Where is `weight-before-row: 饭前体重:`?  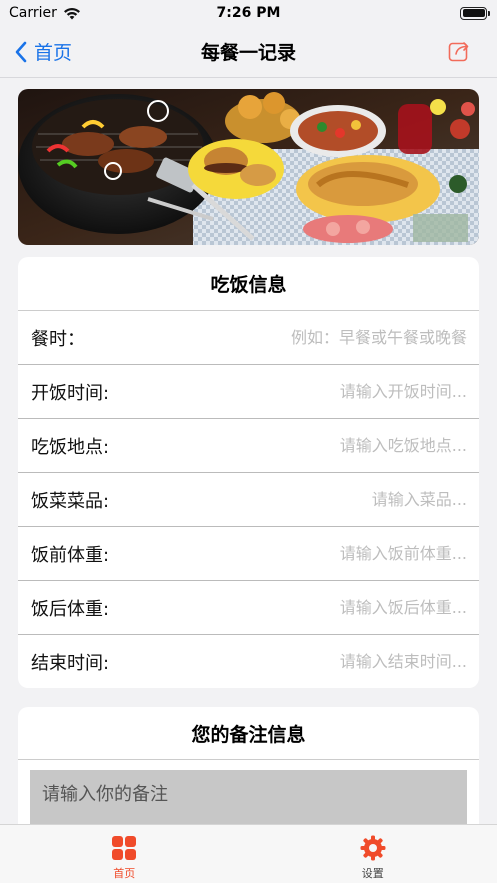
weight-before-row: 饭前体重: is located at coordinates (248, 554).